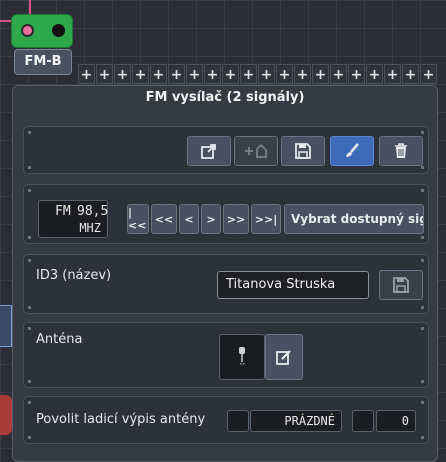 The height and width of the screenshot is (462, 446). What do you see at coordinates (354, 219) in the screenshot?
I see `find-available-signal-button: Vybrat dostupný sig` at bounding box center [354, 219].